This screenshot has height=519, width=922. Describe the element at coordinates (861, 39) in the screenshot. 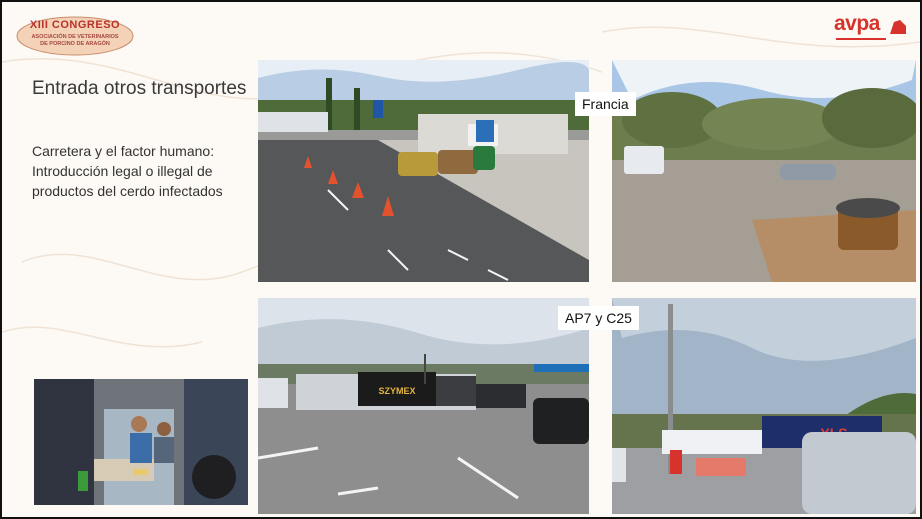

I see `avpa-logo-underline` at that location.